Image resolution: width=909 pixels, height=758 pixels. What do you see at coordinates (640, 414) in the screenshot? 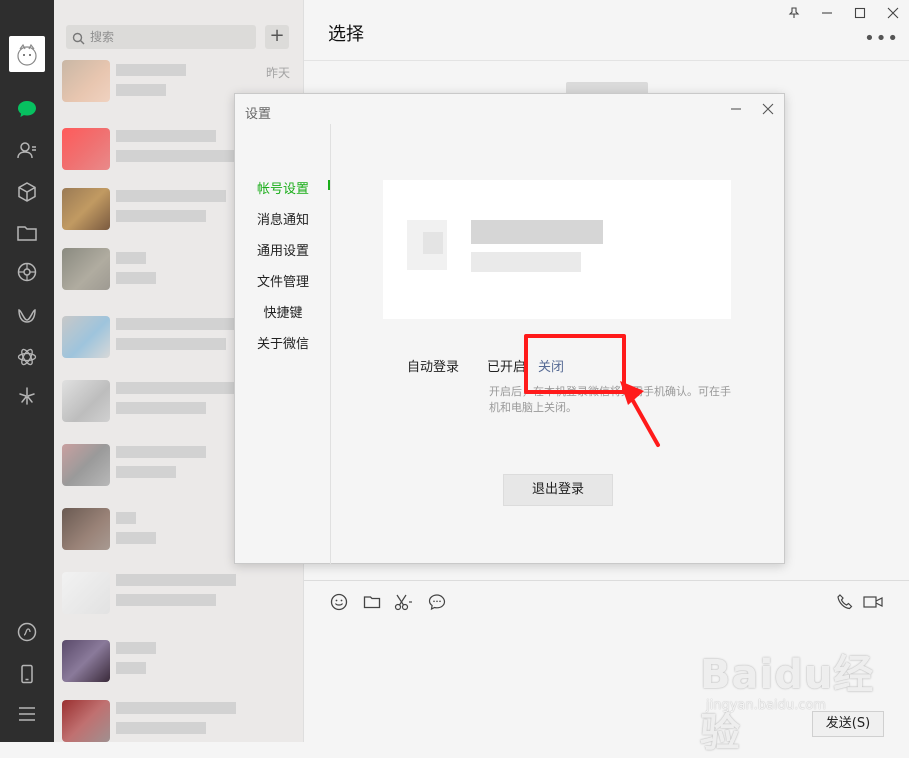
I see `annotation-arrow-icon` at bounding box center [640, 414].